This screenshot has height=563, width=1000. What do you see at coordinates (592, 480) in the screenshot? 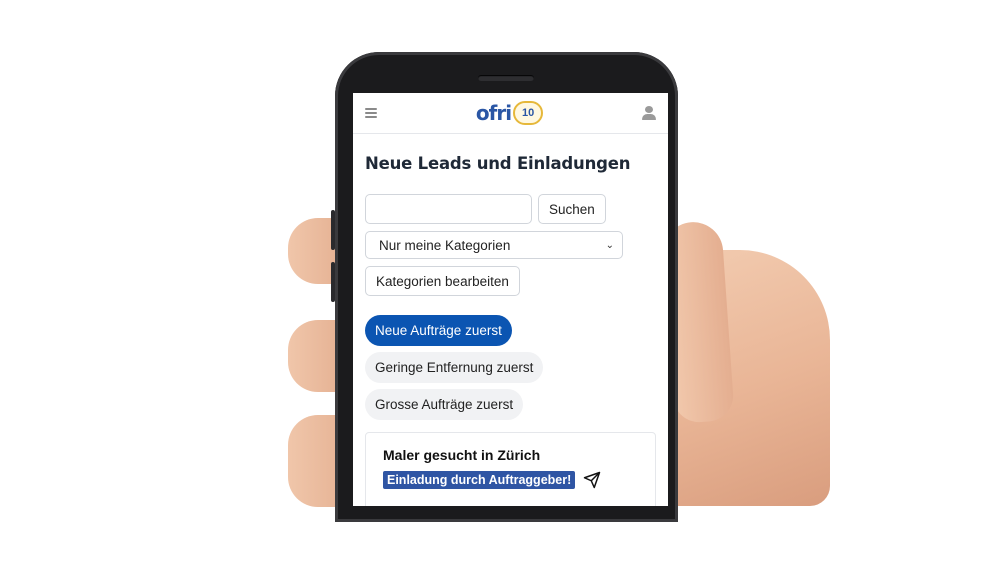
I see `paper-plane-icon` at bounding box center [592, 480].